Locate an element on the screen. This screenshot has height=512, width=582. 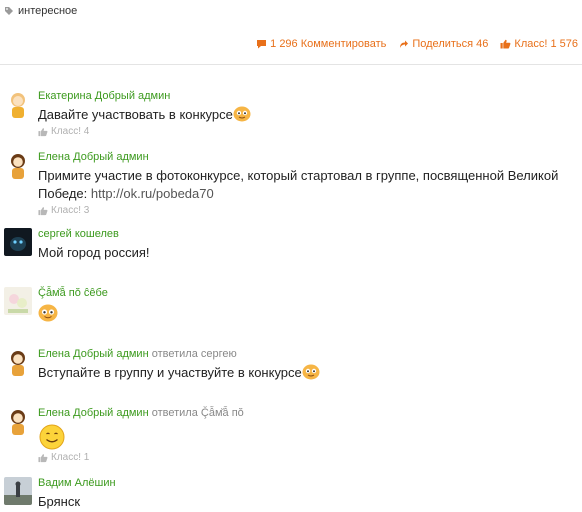
comment-like: Класс! 3 is located at coordinates (63, 210).